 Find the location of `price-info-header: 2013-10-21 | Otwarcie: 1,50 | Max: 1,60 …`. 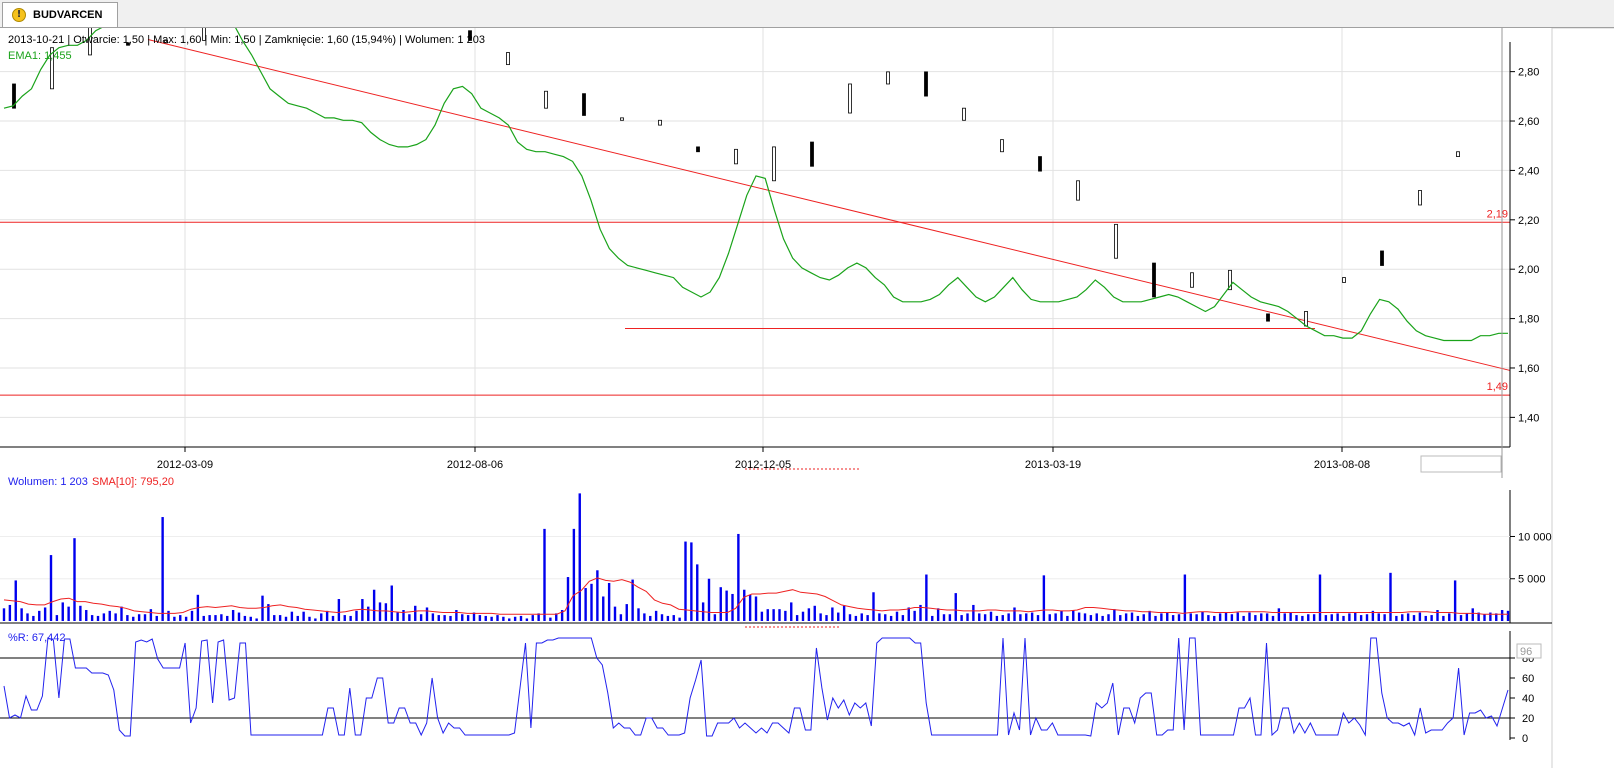

price-info-header: 2013-10-21 | Otwarcie: 1,50 | Max: 1,60 … is located at coordinates (246, 40).